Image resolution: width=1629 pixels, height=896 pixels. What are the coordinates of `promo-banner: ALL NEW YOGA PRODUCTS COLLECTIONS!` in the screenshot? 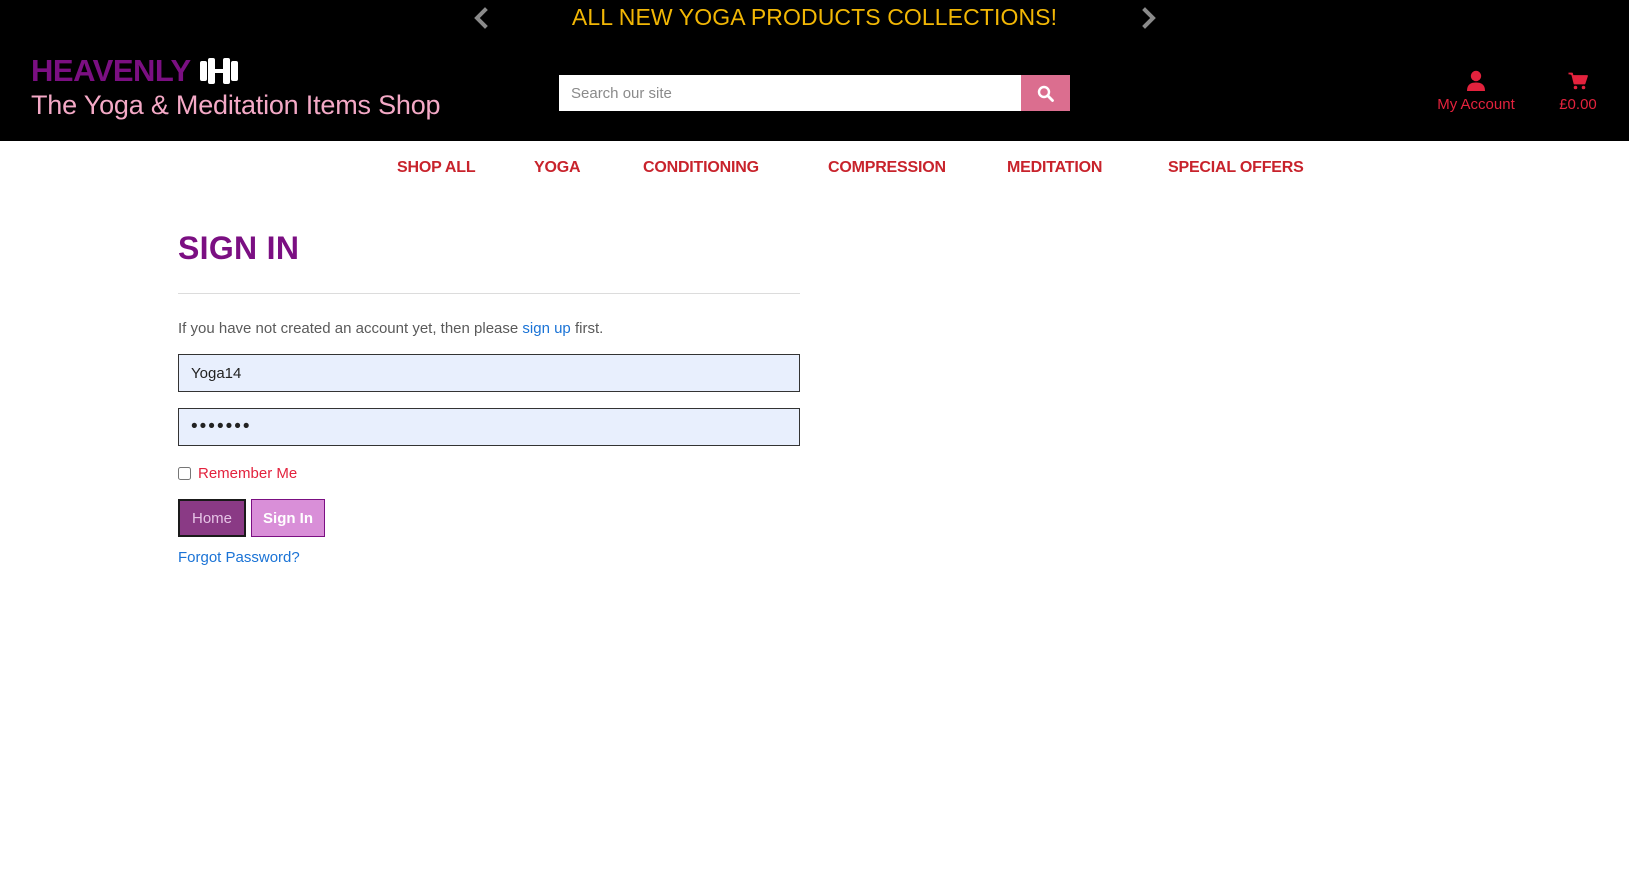 It's located at (814, 18).